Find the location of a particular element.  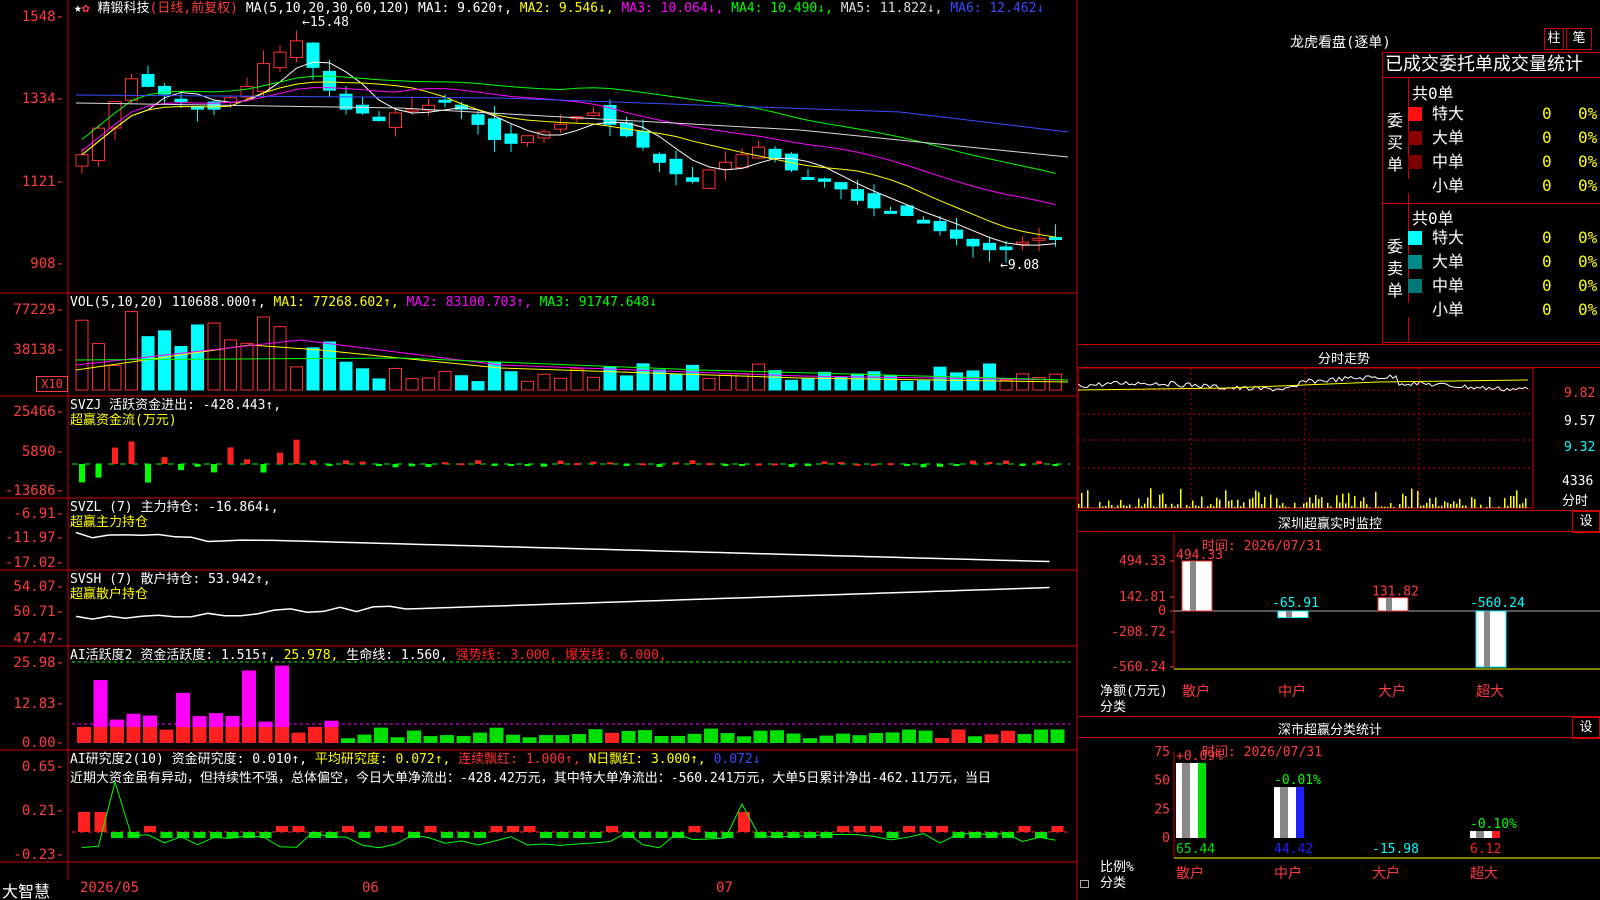

ss-ytick-2: 25 is located at coordinates (1162, 809).